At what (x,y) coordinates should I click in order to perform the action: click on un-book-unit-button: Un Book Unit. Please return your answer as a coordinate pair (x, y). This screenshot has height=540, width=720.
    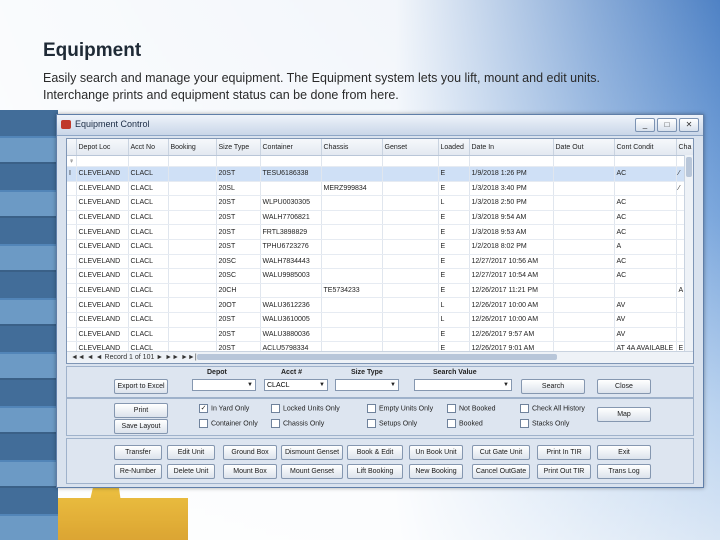
    Looking at the image, I should click on (436, 452).